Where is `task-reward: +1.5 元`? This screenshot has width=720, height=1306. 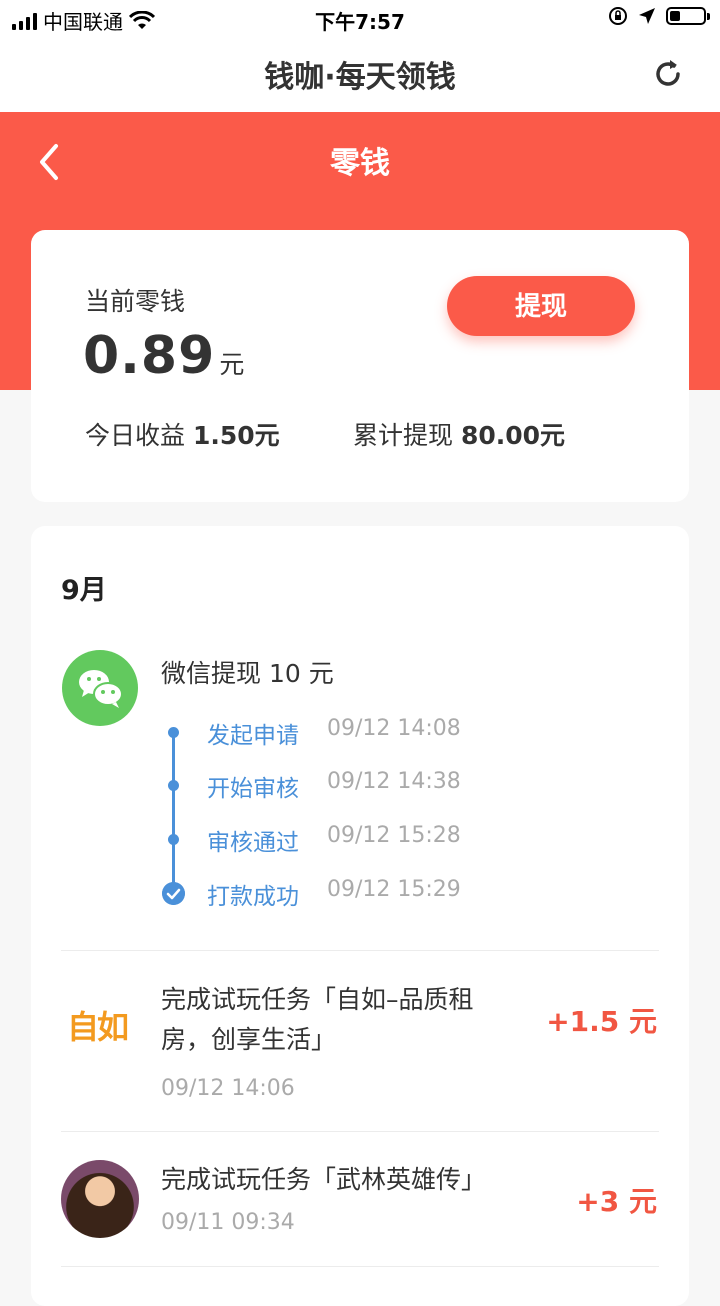
task-reward: +1.5 元 is located at coordinates (601, 1021).